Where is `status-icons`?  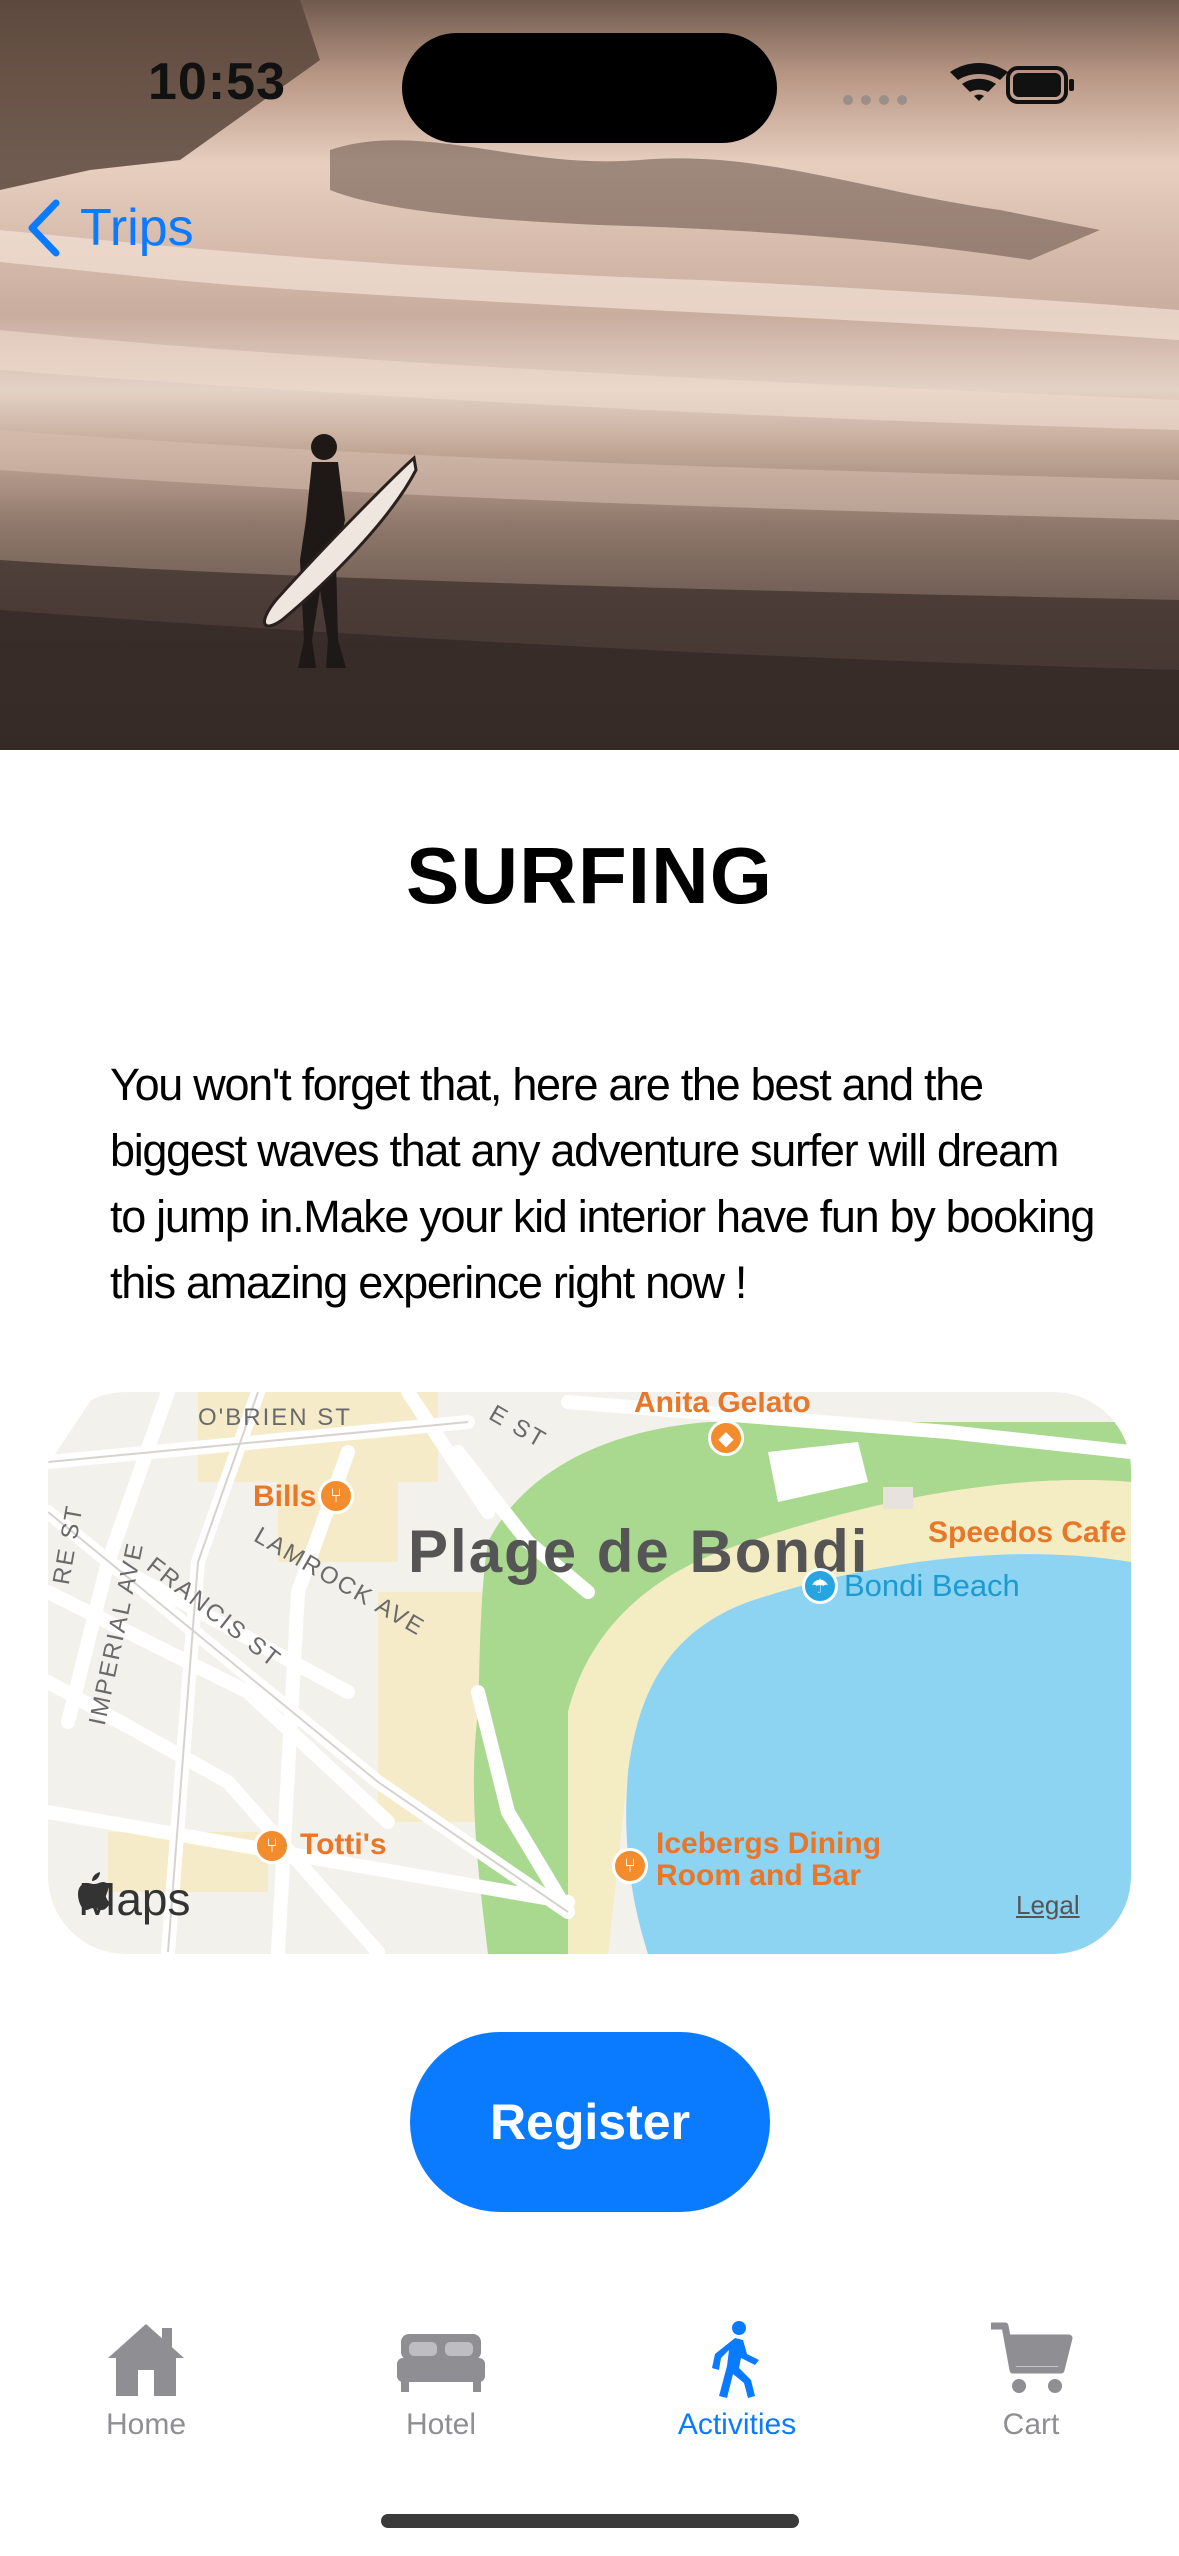
status-icons is located at coordinates (960, 87).